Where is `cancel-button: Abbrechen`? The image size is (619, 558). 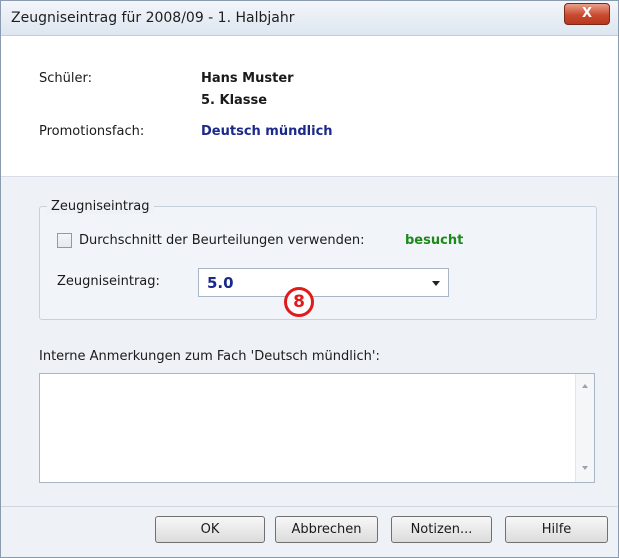
cancel-button: Abbrechen is located at coordinates (326, 529).